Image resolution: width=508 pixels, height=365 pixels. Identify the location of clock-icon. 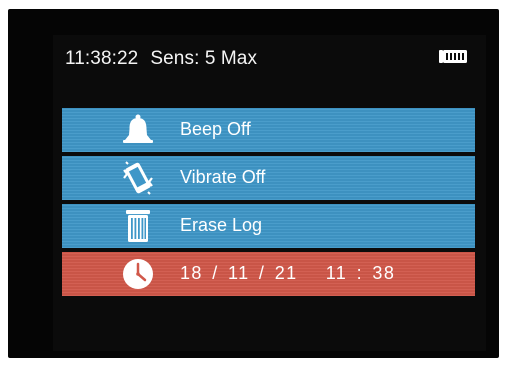
(138, 274).